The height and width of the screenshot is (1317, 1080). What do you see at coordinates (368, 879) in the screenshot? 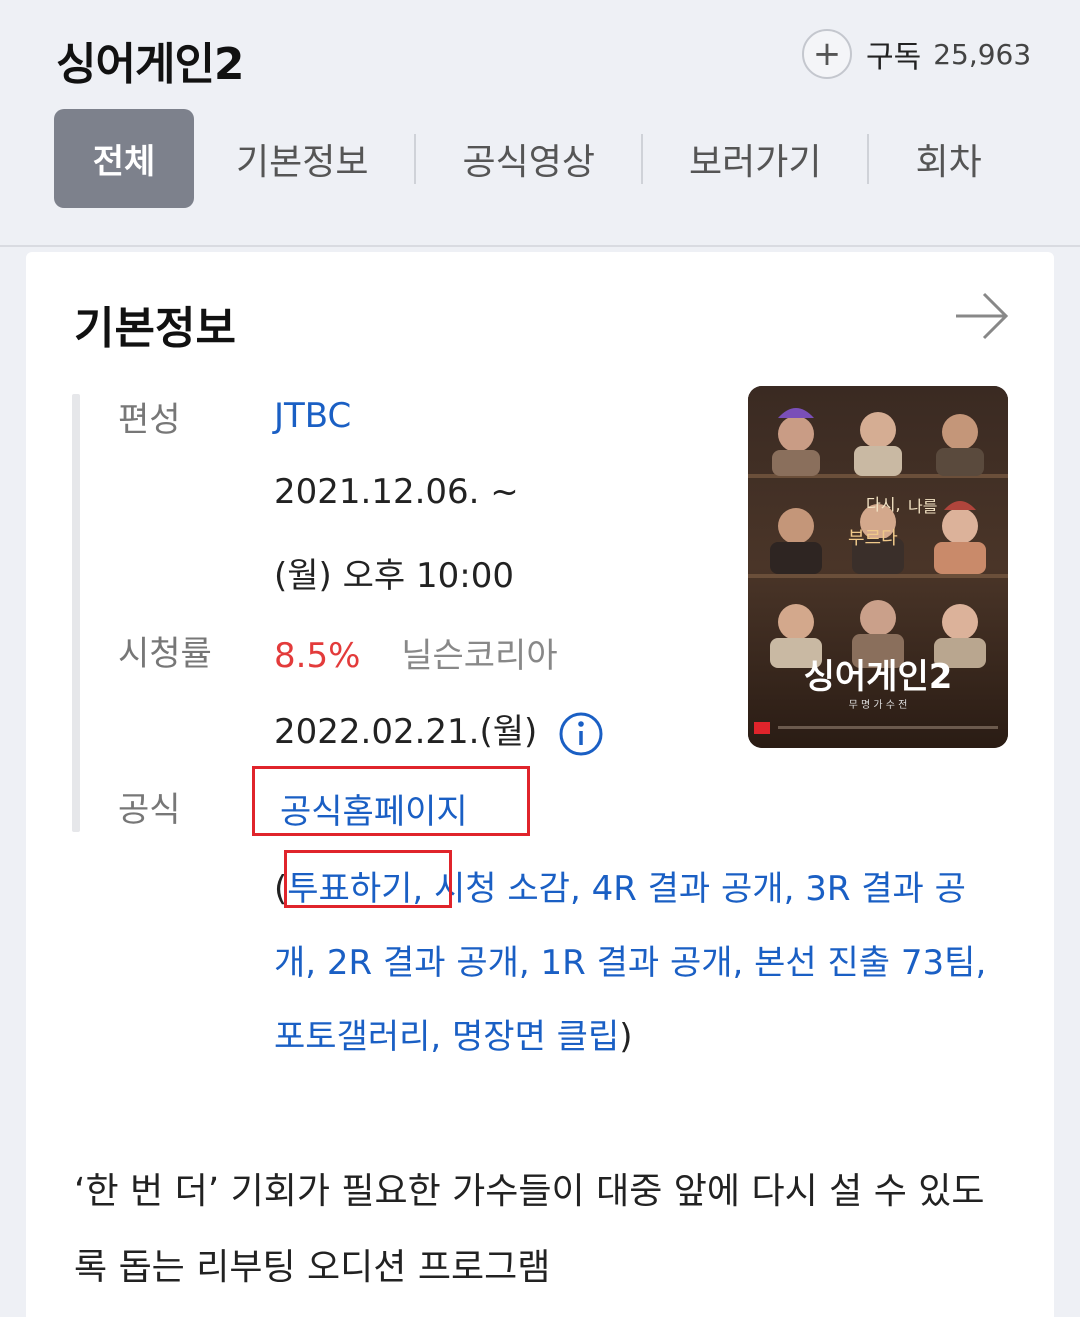
I see `highlight-box-vote` at bounding box center [368, 879].